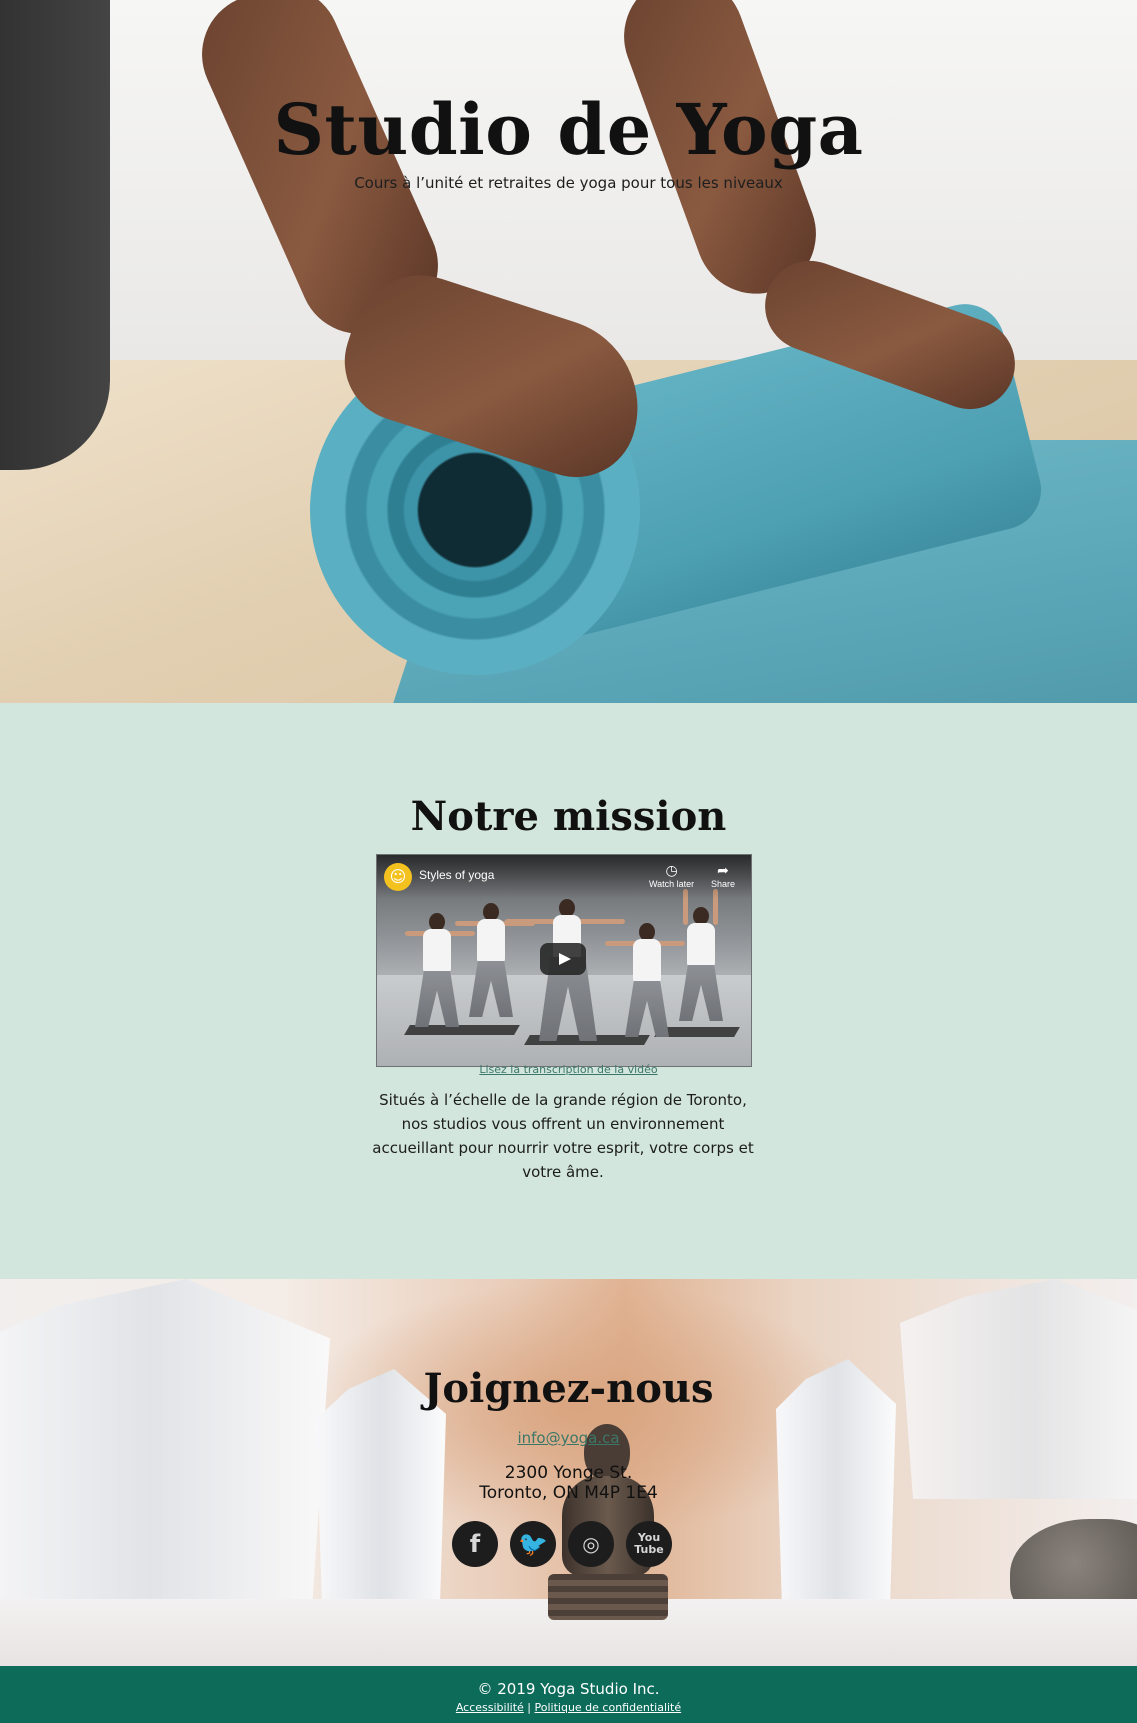  I want to click on youtube-icon: You Tube, so click(649, 1544).